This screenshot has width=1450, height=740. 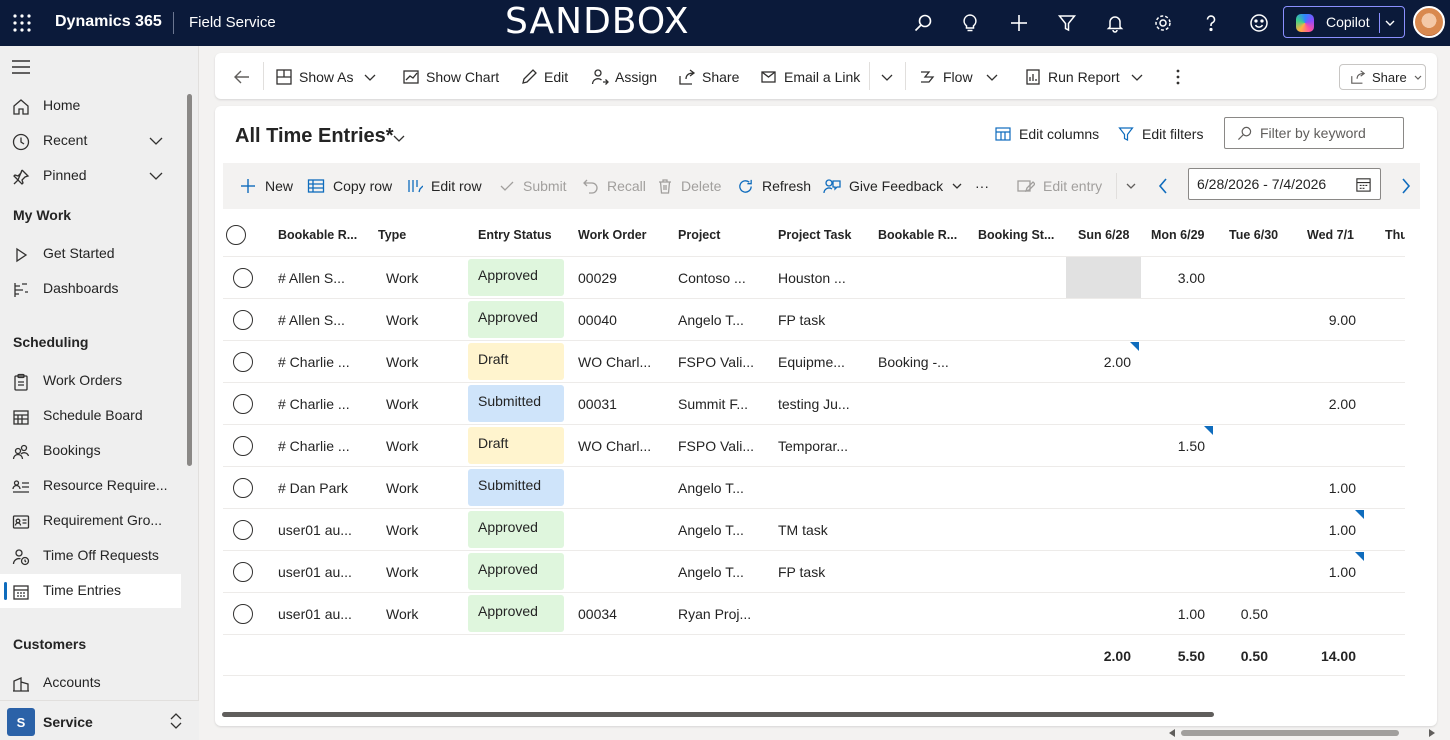 I want to click on edit-columns-button: Edit columns, so click(x=1047, y=134).